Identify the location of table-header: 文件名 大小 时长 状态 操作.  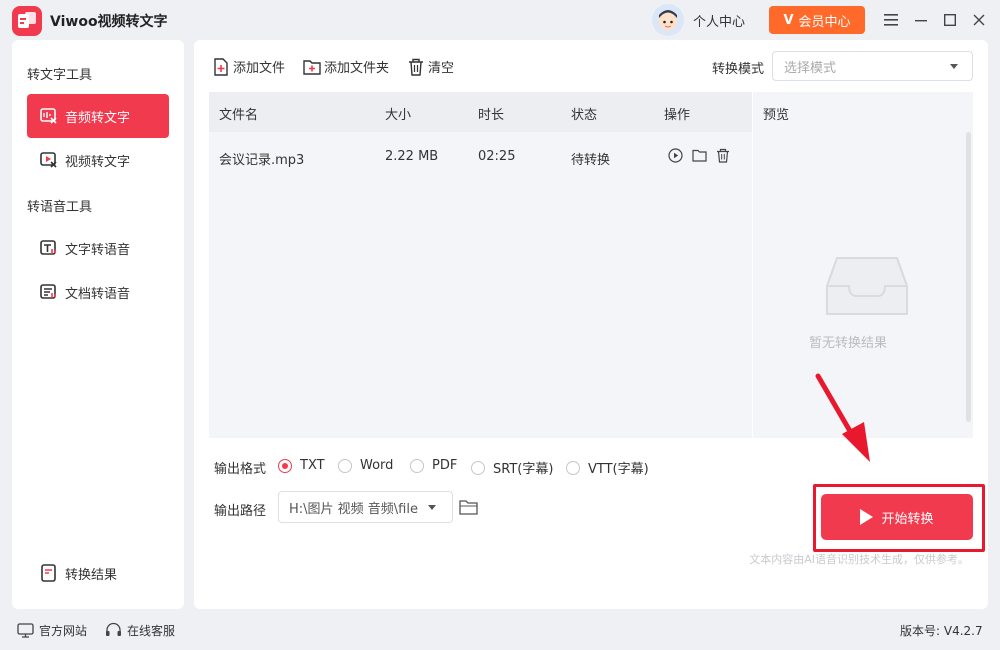
(480, 112).